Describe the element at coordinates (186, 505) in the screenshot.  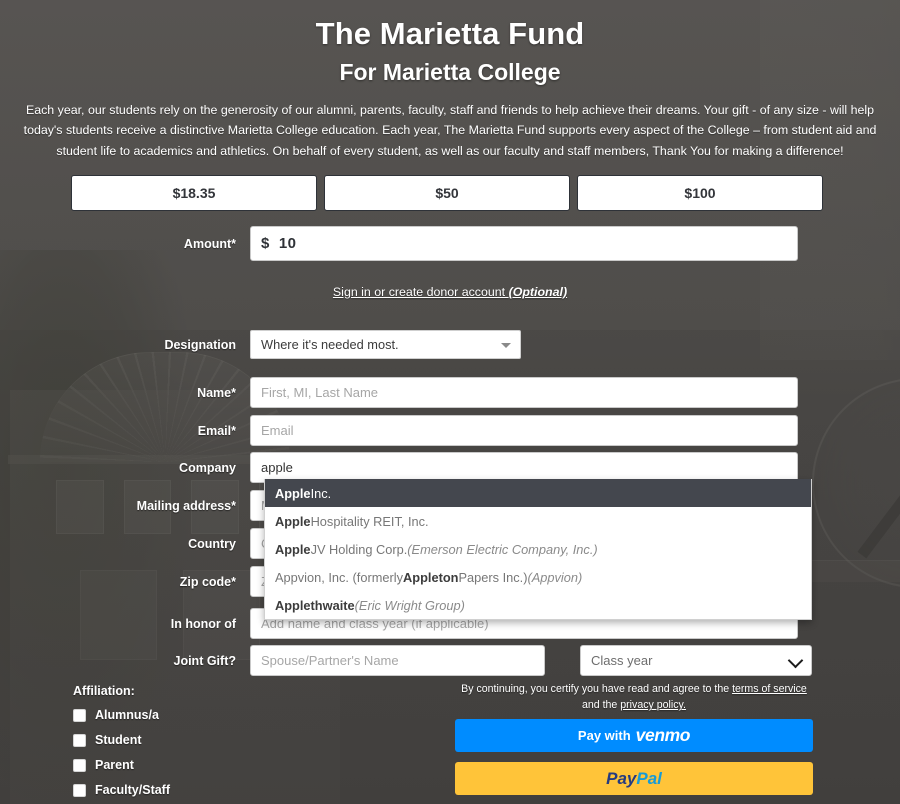
I see `mailing-address-label: Mailing address*` at that location.